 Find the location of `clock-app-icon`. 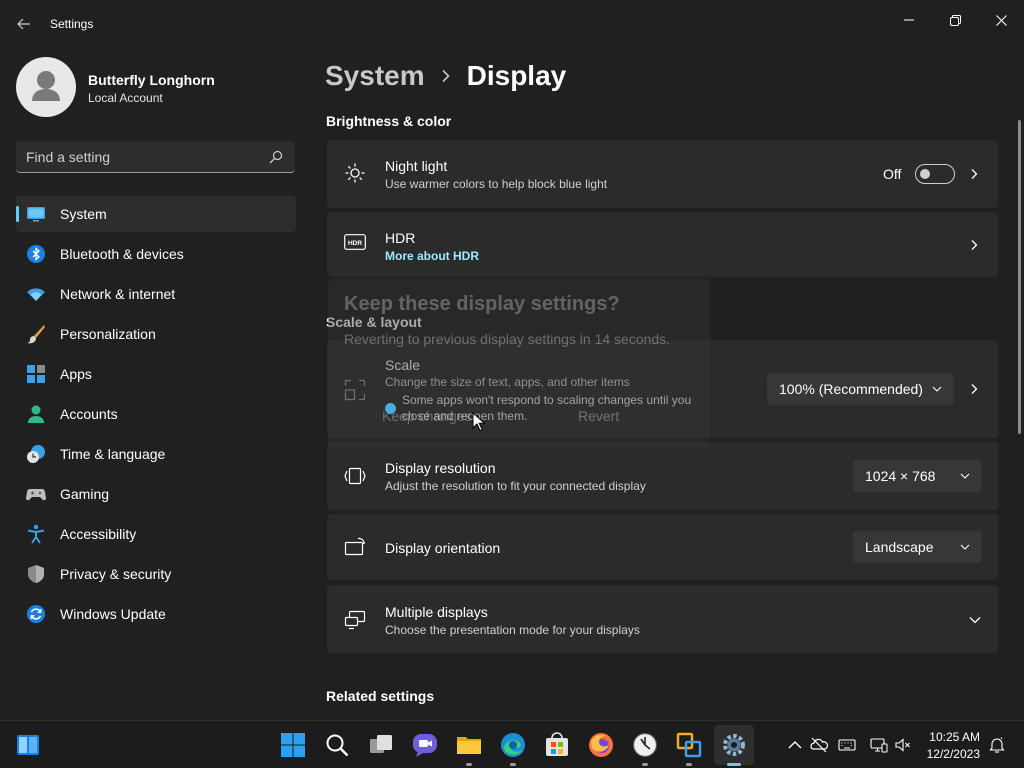

clock-app-icon is located at coordinates (645, 745).